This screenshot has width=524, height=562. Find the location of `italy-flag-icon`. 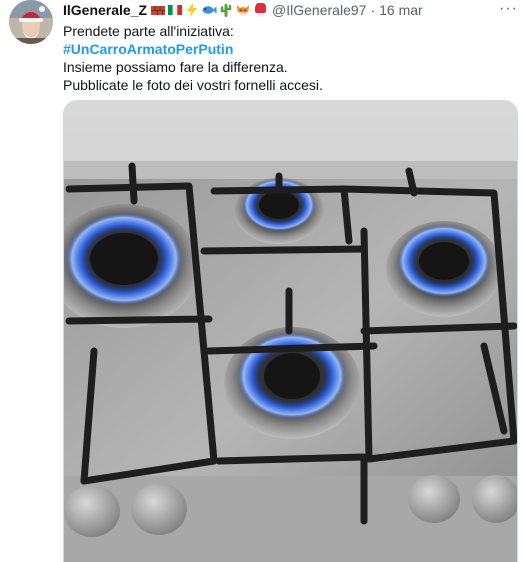

italy-flag-icon is located at coordinates (175, 10).